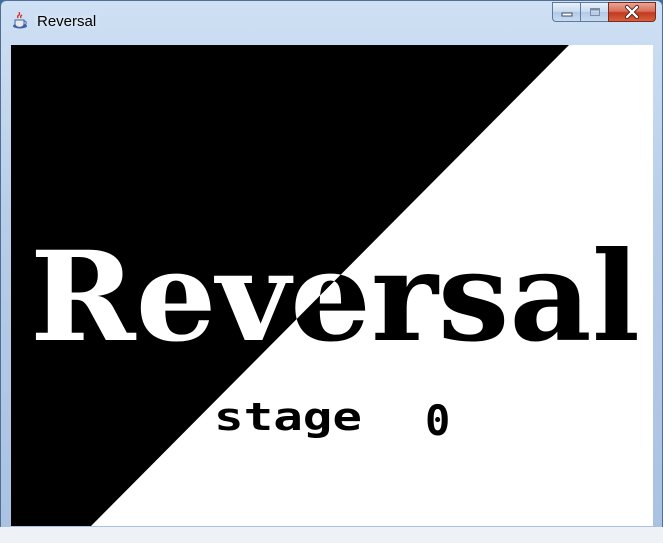 Image resolution: width=663 pixels, height=543 pixels. What do you see at coordinates (67, 21) in the screenshot?
I see `window-title: Reversal` at bounding box center [67, 21].